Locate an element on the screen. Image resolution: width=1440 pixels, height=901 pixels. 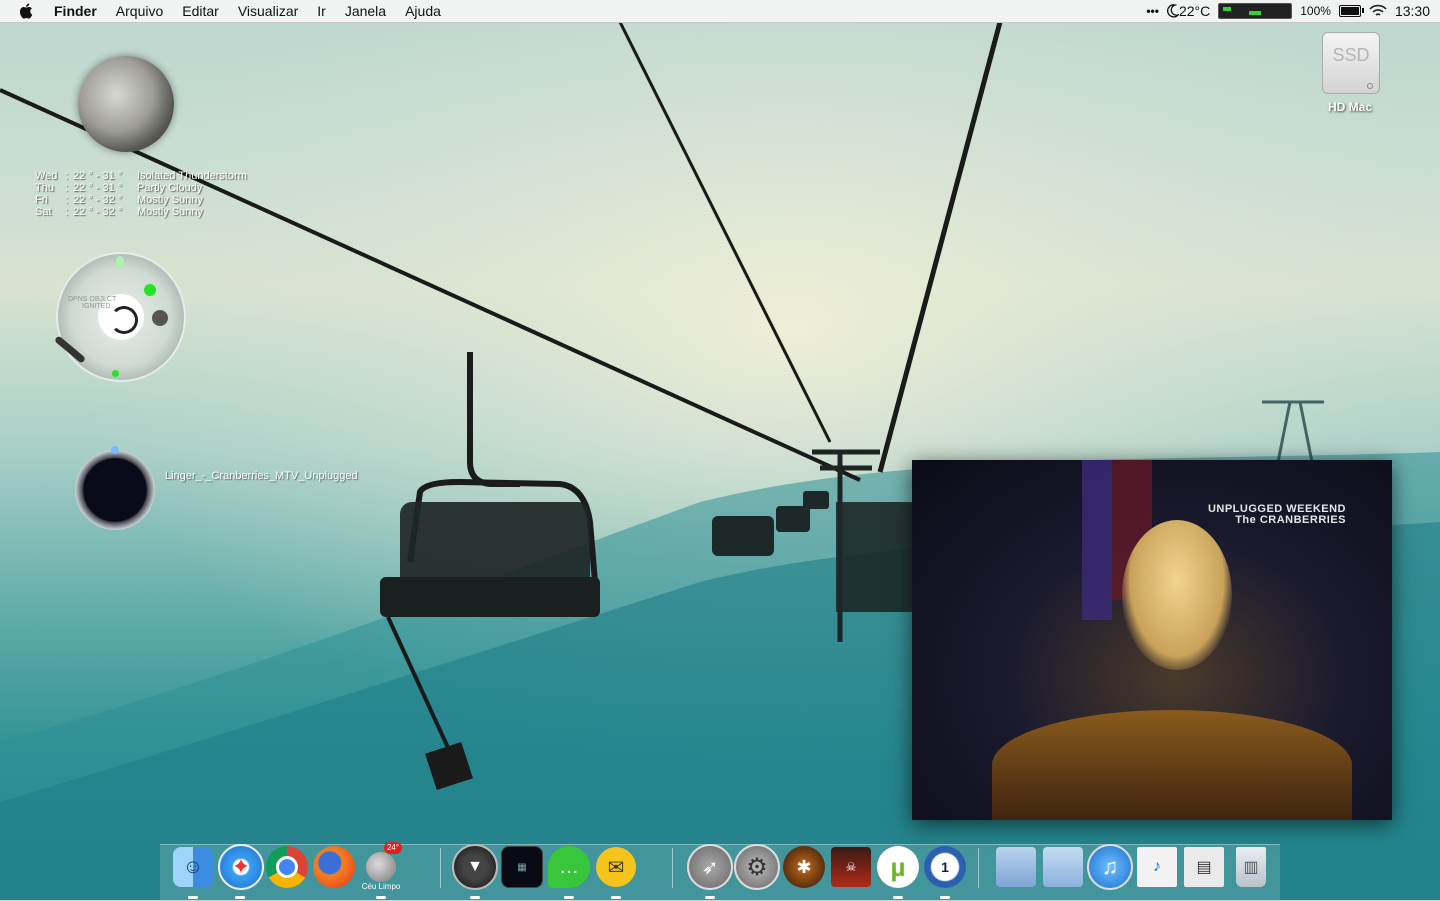
system-monitor-icon is located at coordinates (1255, 11).